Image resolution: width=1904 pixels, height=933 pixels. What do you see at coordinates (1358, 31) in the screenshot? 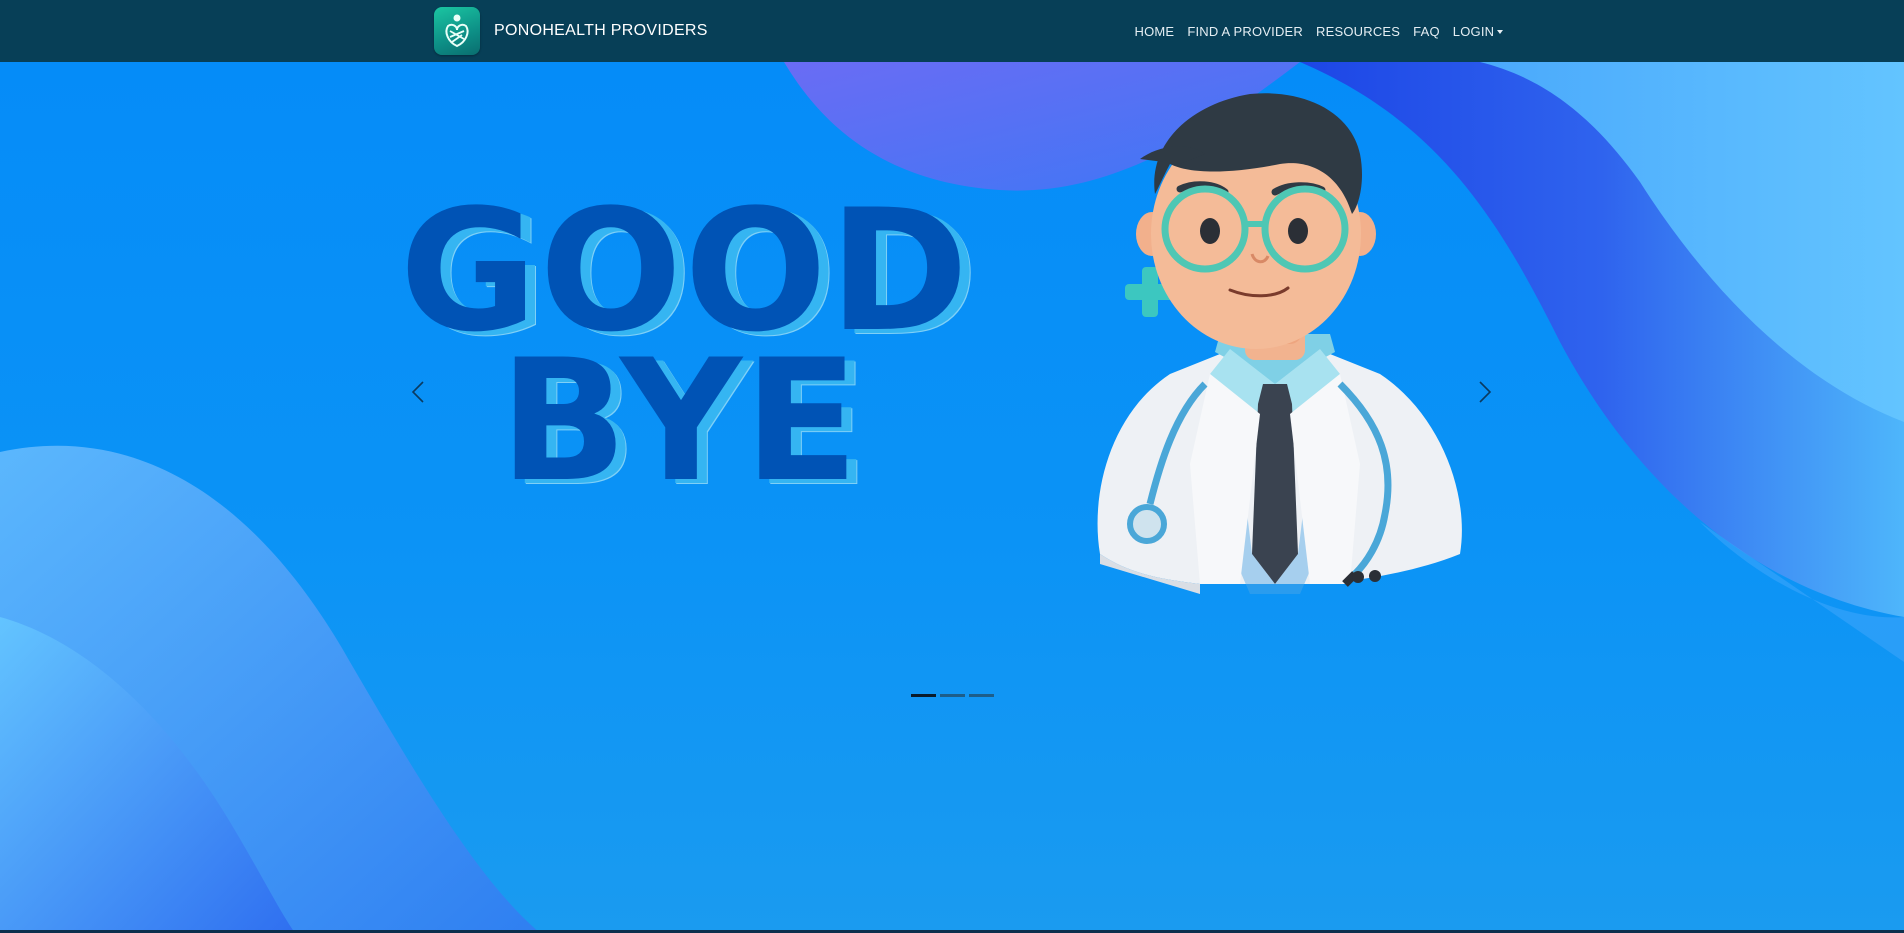
I see `nav-resources-link: RESOURCES` at bounding box center [1358, 31].